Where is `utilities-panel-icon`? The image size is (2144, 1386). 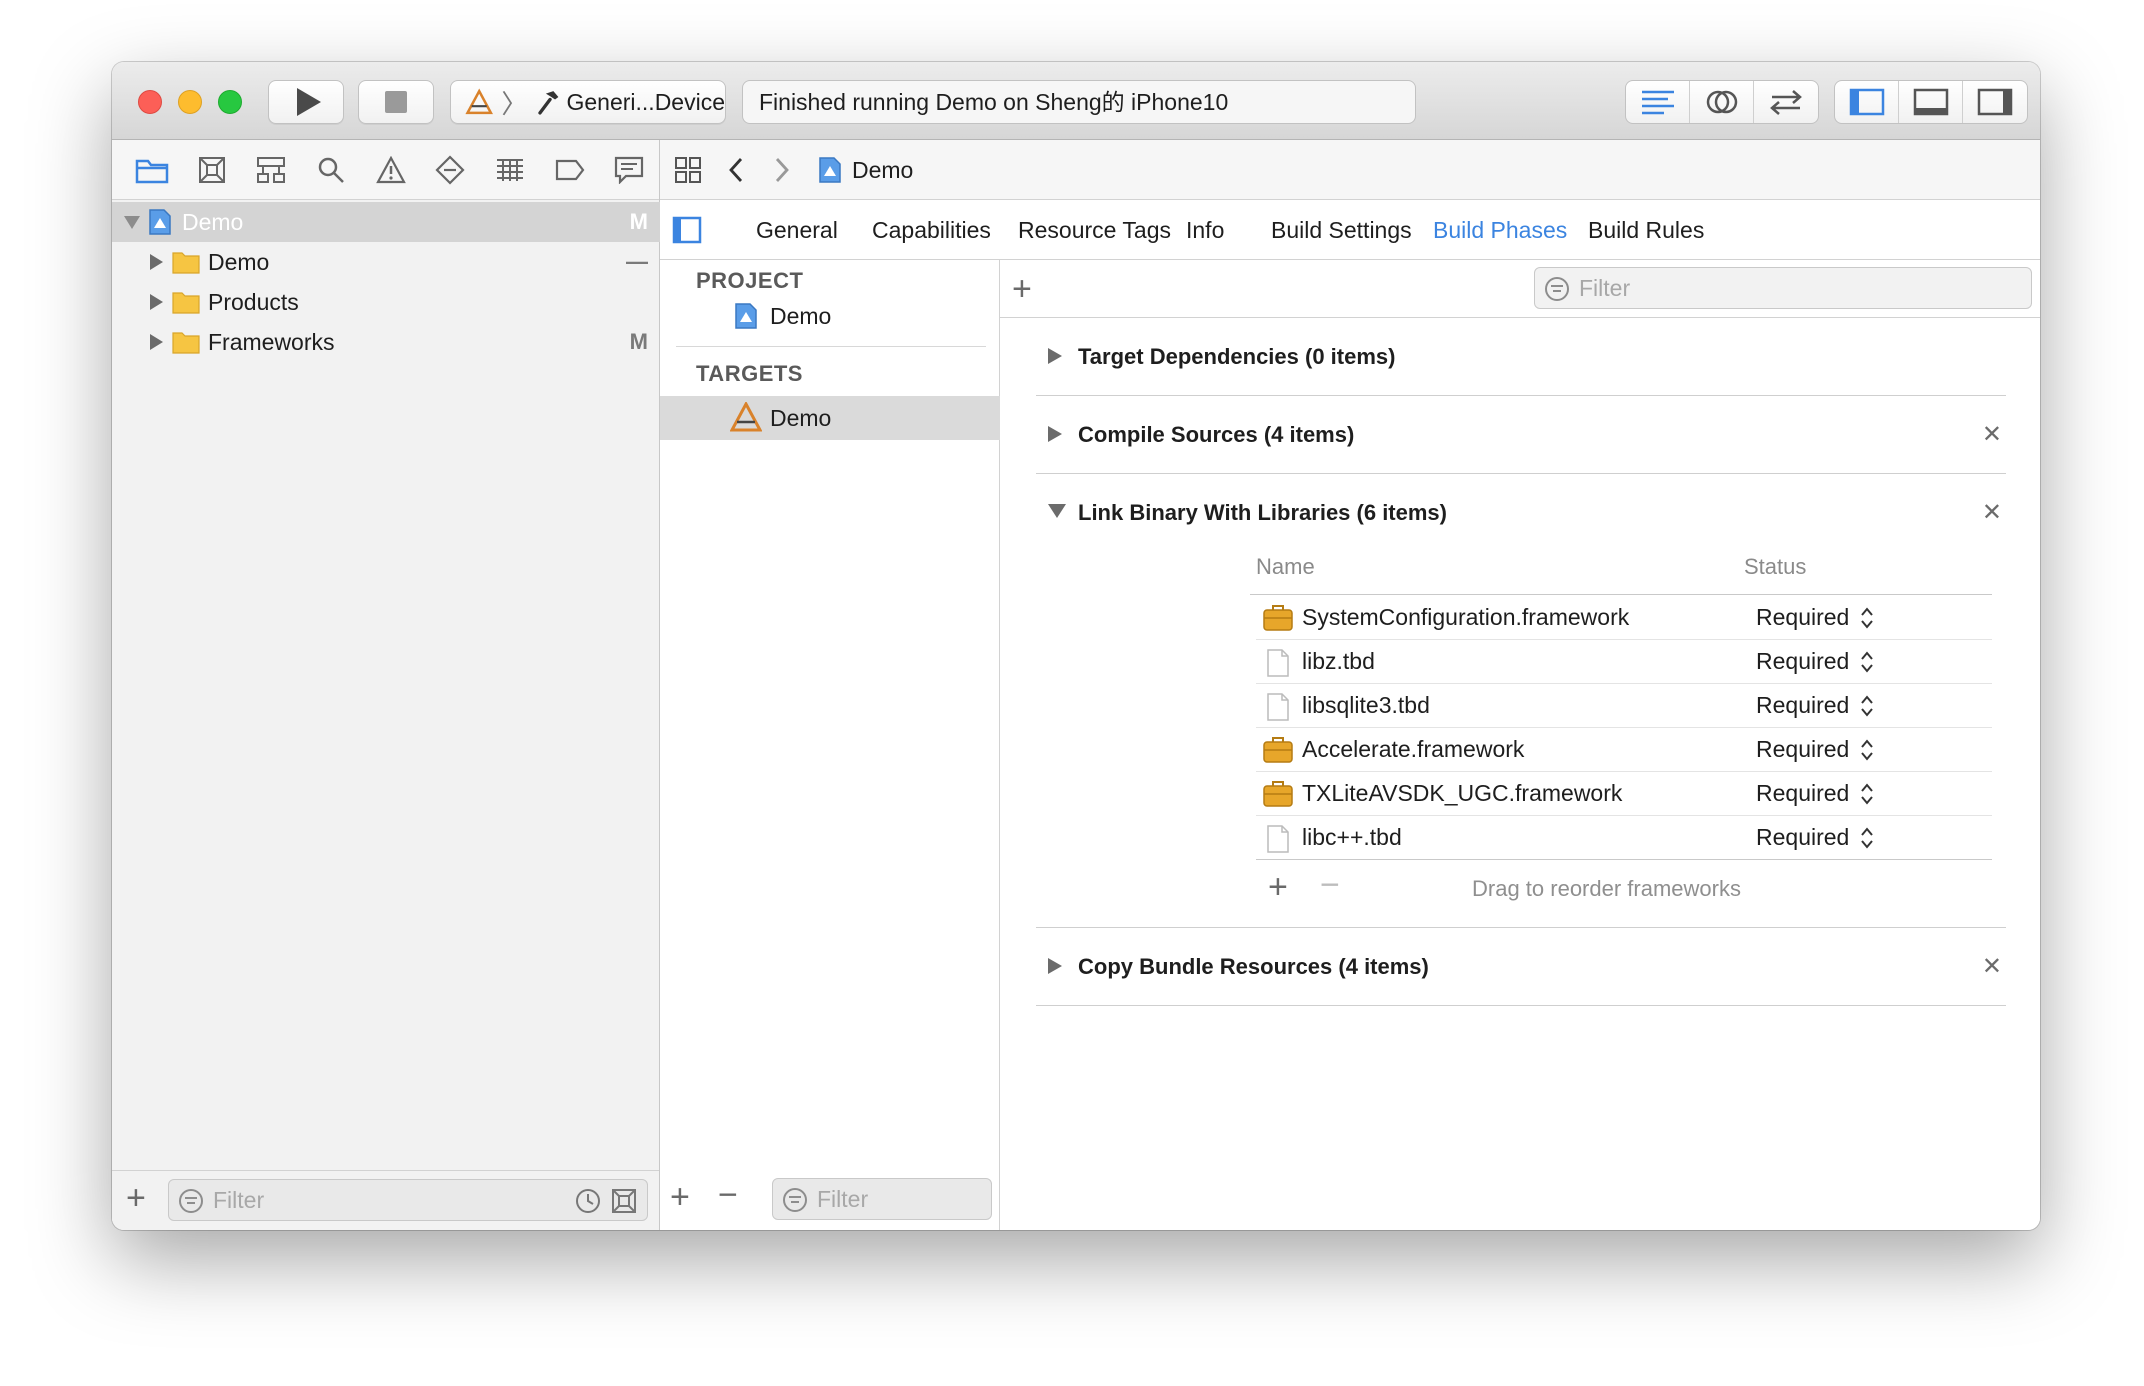 utilities-panel-icon is located at coordinates (1995, 102).